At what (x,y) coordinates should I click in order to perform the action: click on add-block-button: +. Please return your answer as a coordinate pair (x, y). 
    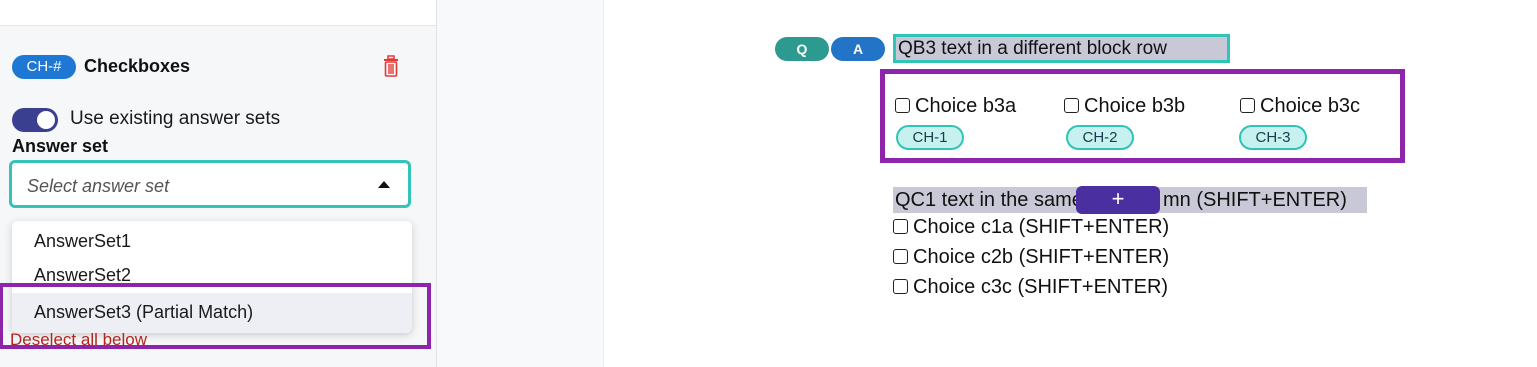
    Looking at the image, I should click on (1118, 200).